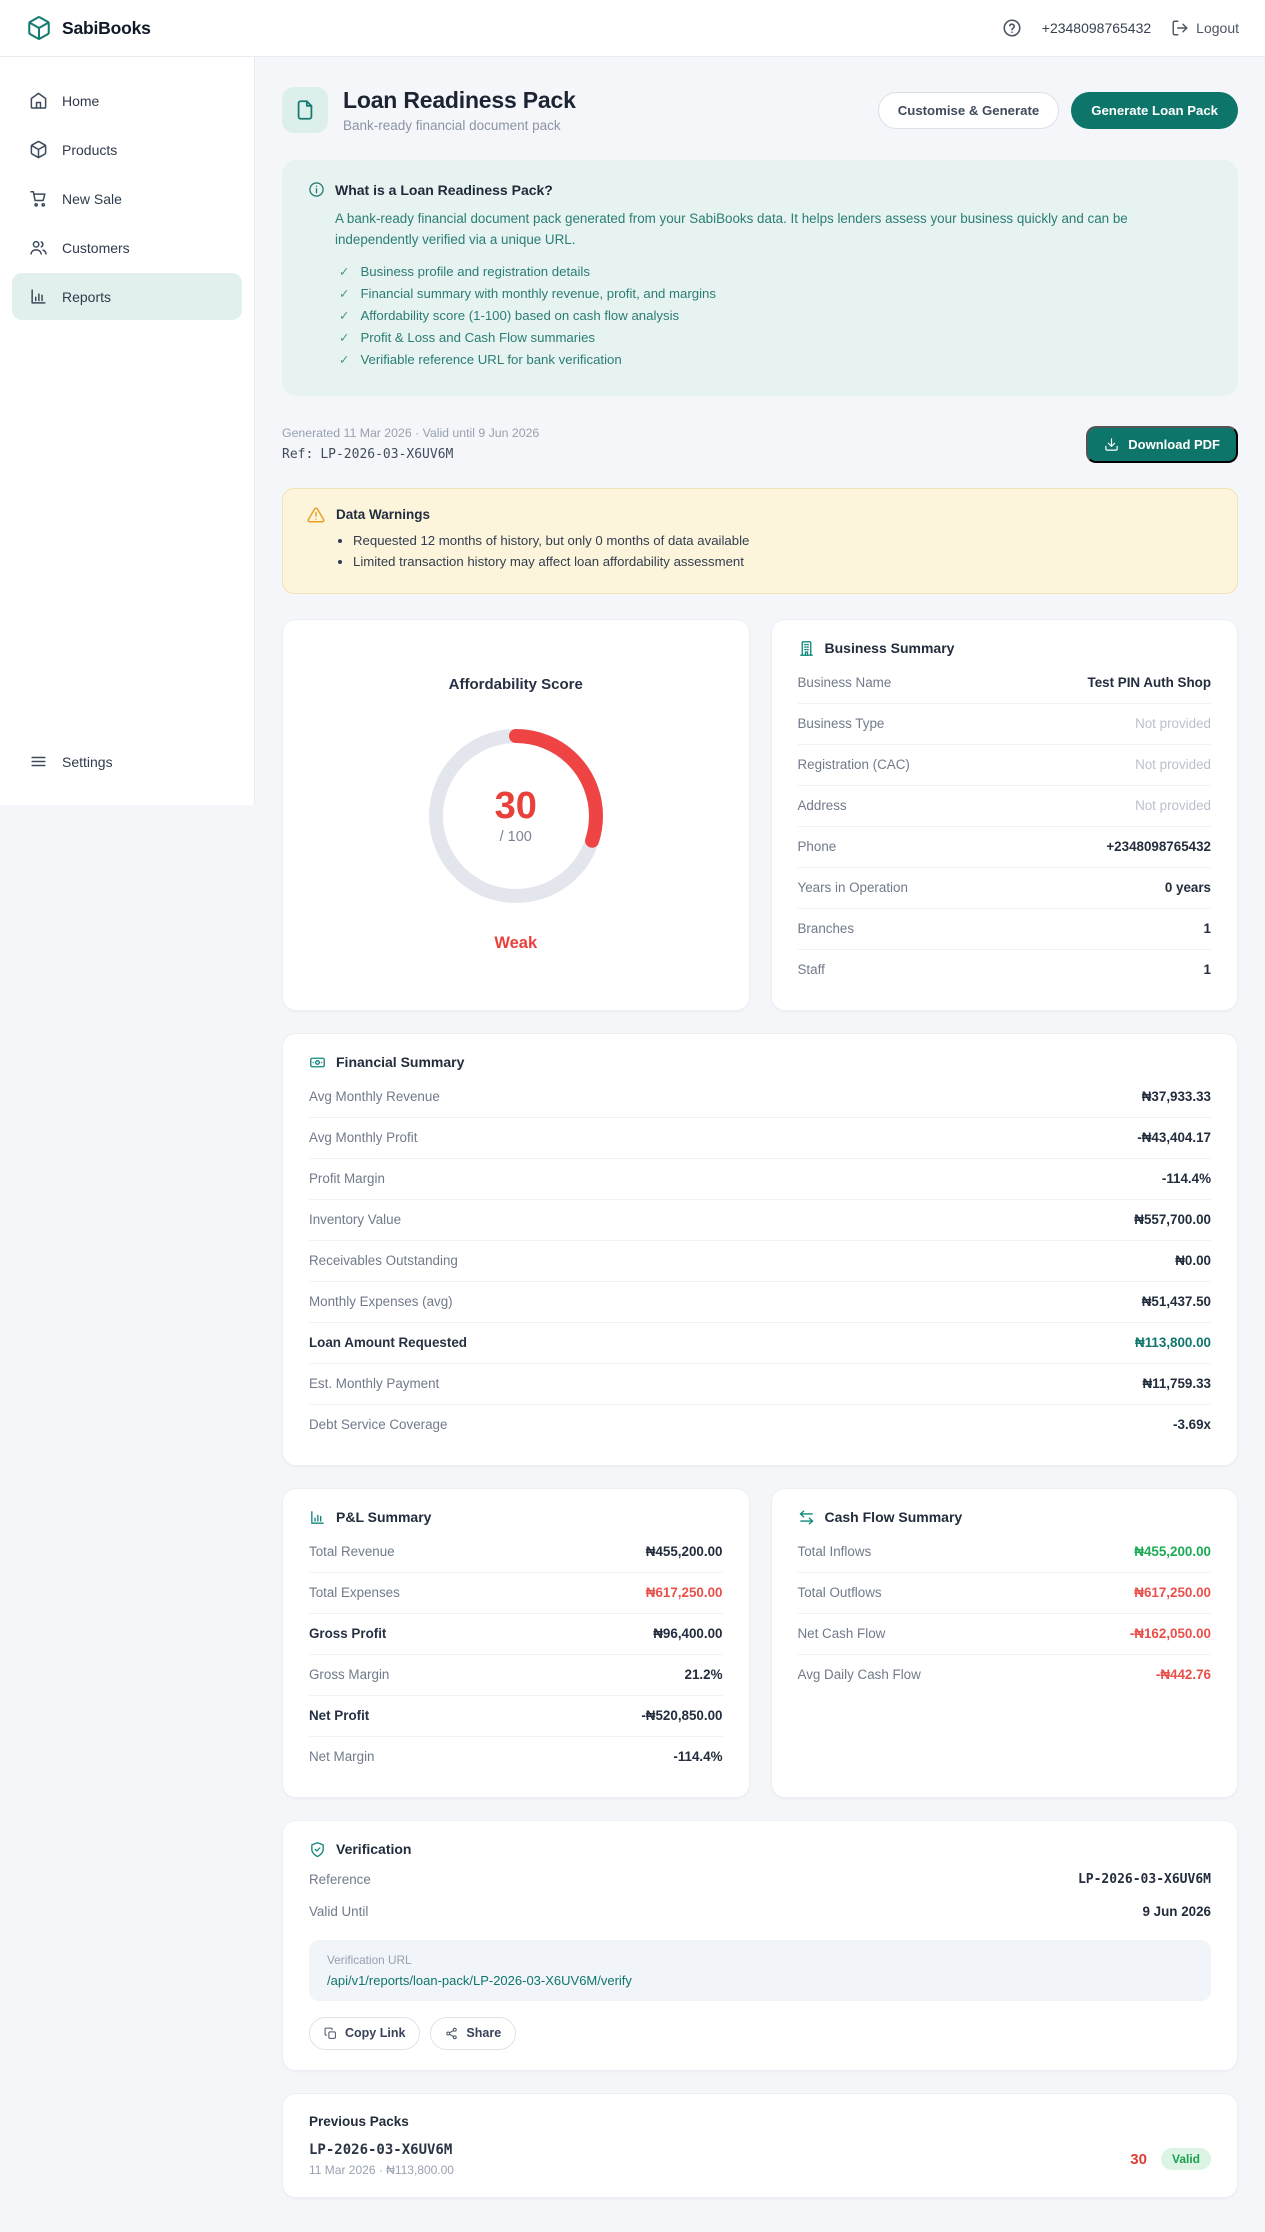 The image size is (1265, 2232). I want to click on summary-row: Business Name Test PIN Auth Shop, so click(1004, 683).